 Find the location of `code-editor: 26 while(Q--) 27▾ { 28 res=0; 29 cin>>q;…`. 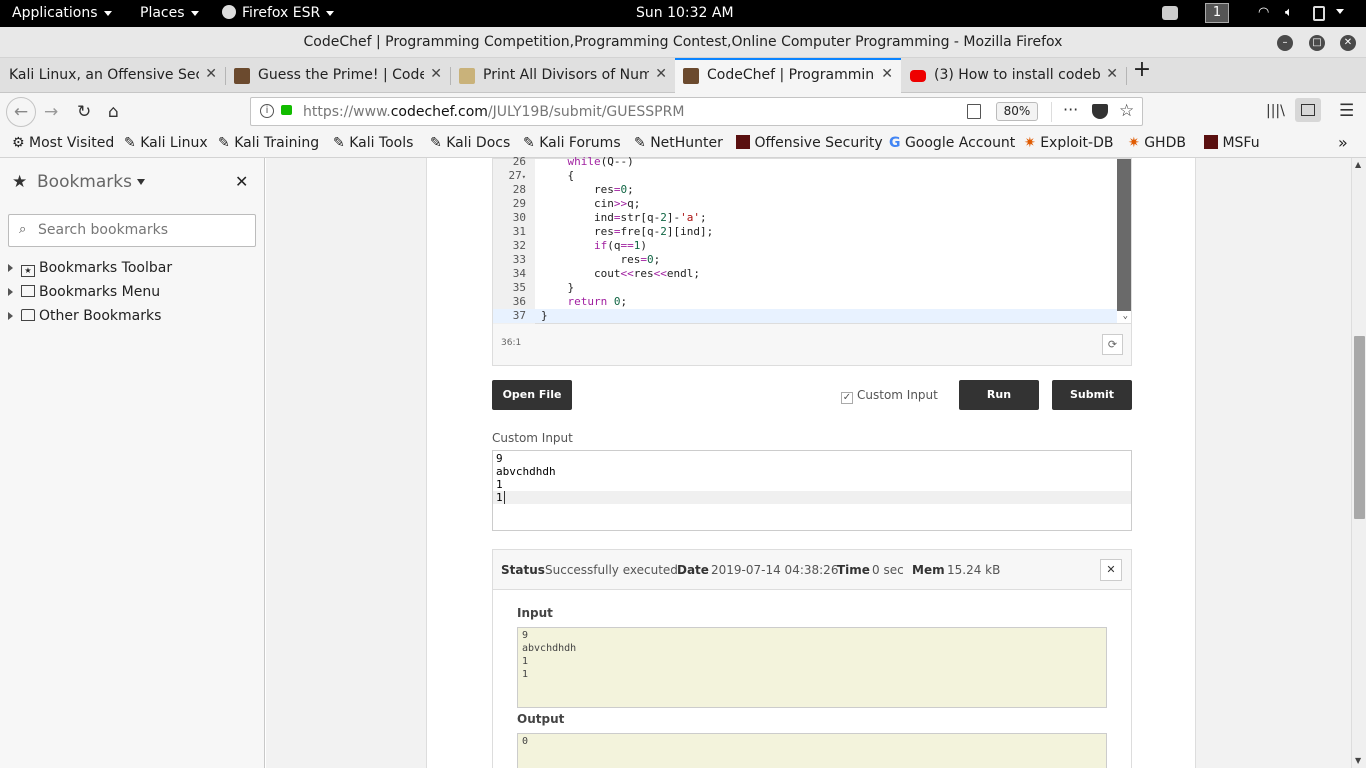

code-editor: 26 while(Q--) 27▾ { 28 res=0; 29 cin>>q;… is located at coordinates (812, 240).